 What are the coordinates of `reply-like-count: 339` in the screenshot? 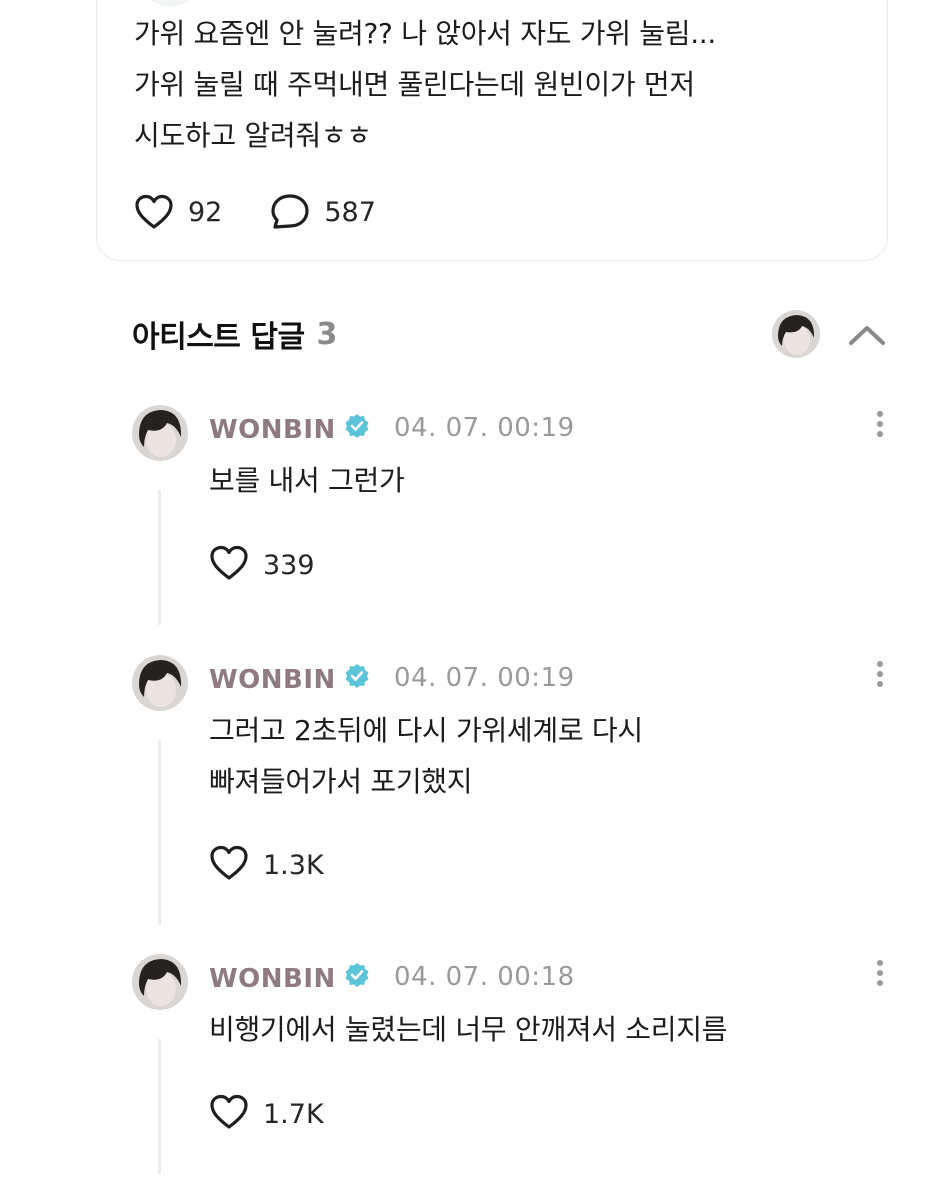 It's located at (289, 565).